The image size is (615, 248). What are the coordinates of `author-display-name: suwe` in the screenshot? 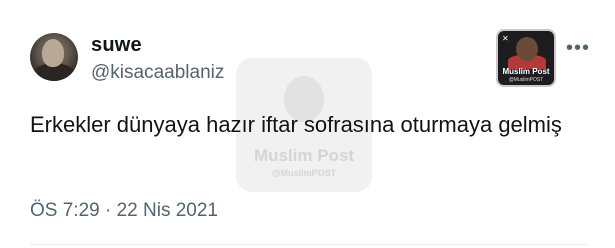 It's located at (116, 45).